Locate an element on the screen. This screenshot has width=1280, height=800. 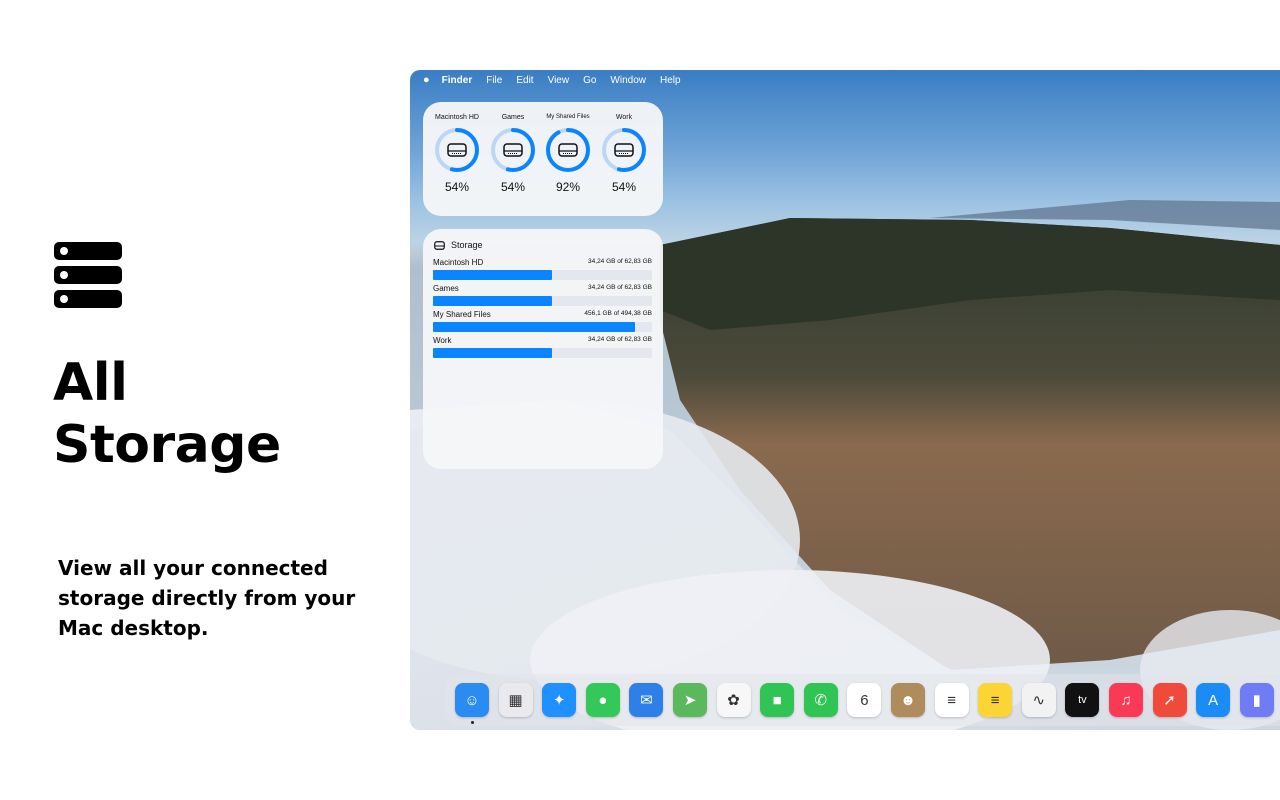
storage-app-icon: ▮ is located at coordinates (1256, 700).